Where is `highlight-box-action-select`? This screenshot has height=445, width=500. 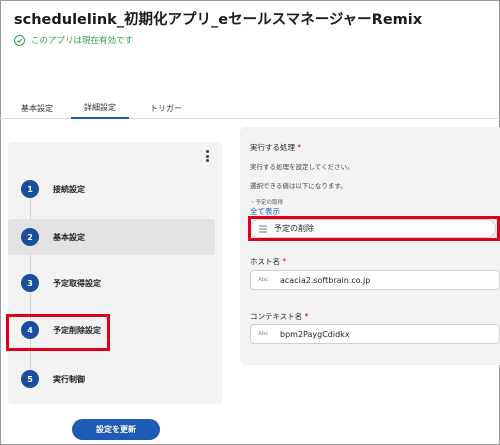
highlight-box-action-select is located at coordinates (374, 228).